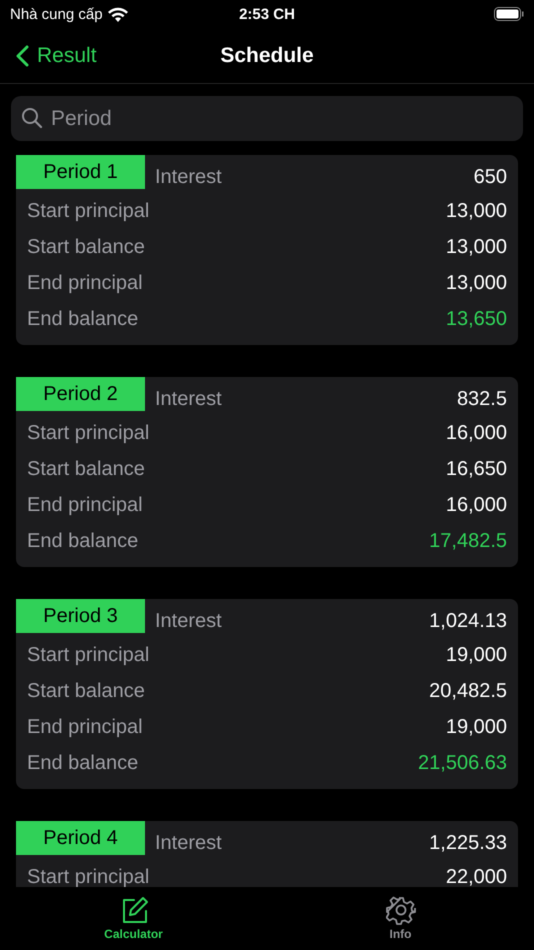  What do you see at coordinates (80, 838) in the screenshot?
I see `period-badge: Period 4` at bounding box center [80, 838].